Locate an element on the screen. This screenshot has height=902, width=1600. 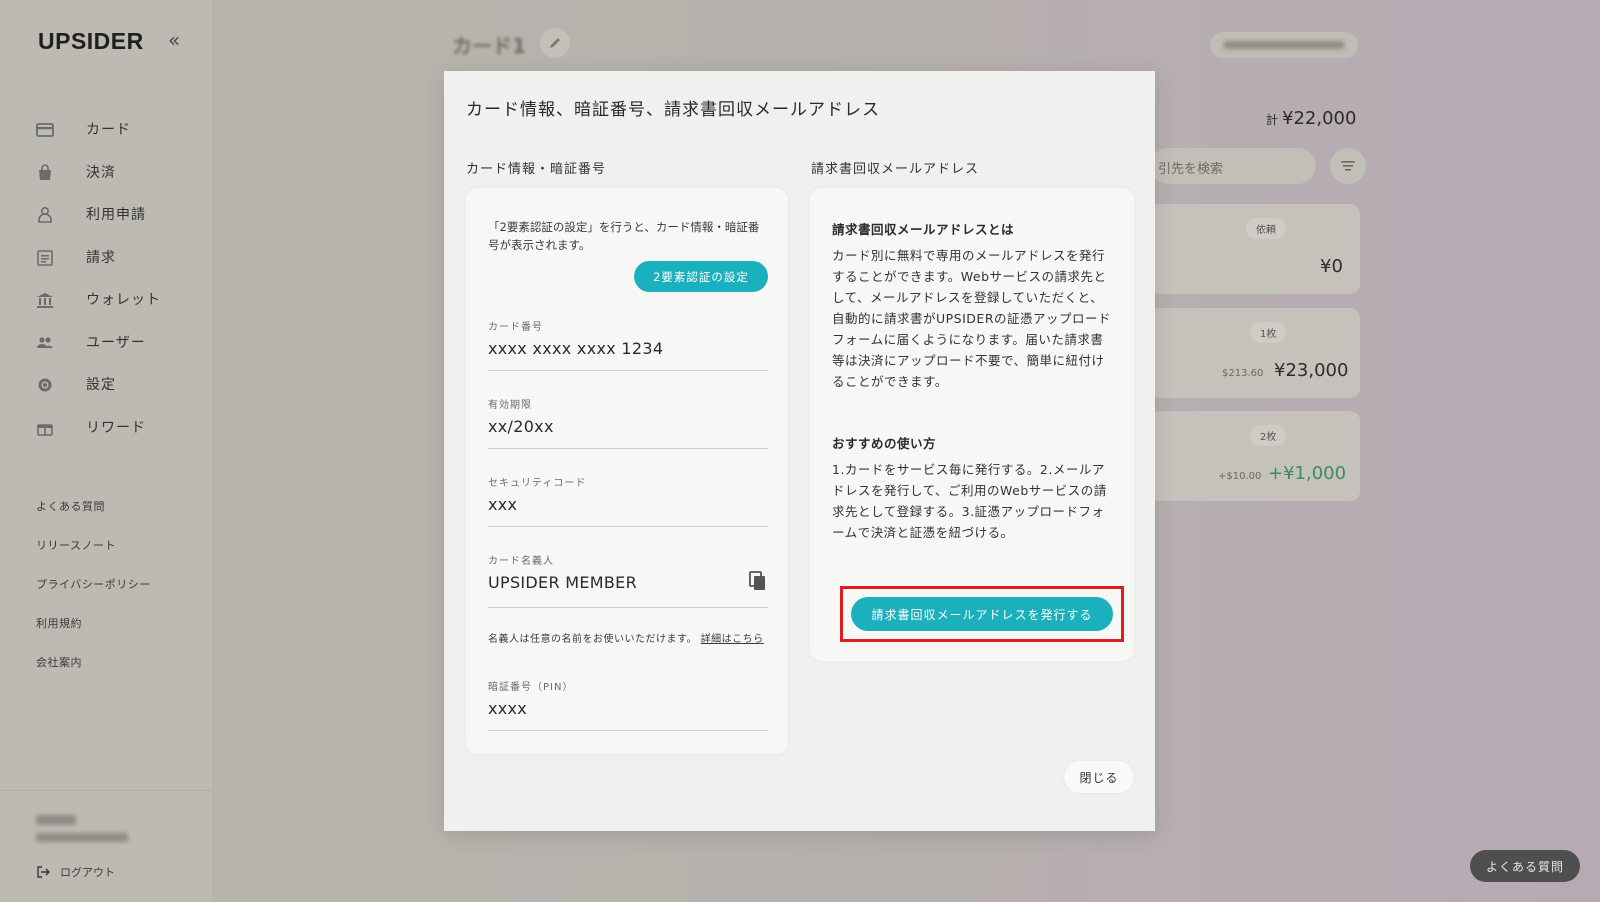
users-icon is located at coordinates (45, 342).